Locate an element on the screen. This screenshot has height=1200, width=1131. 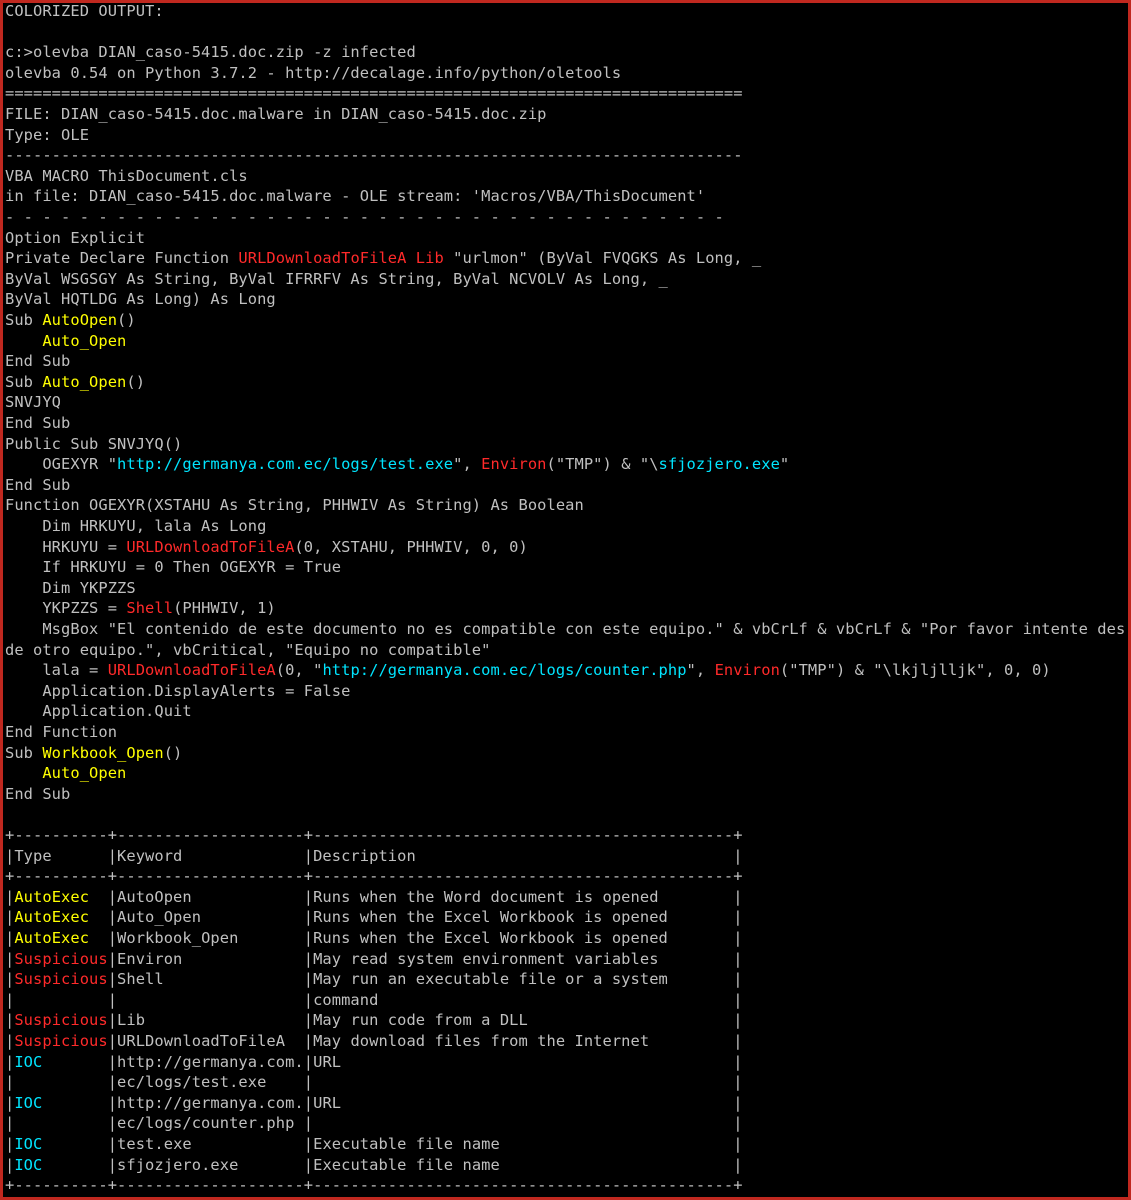
terminal-text: |test.exe |Executable file name | is located at coordinates (392, 1144).